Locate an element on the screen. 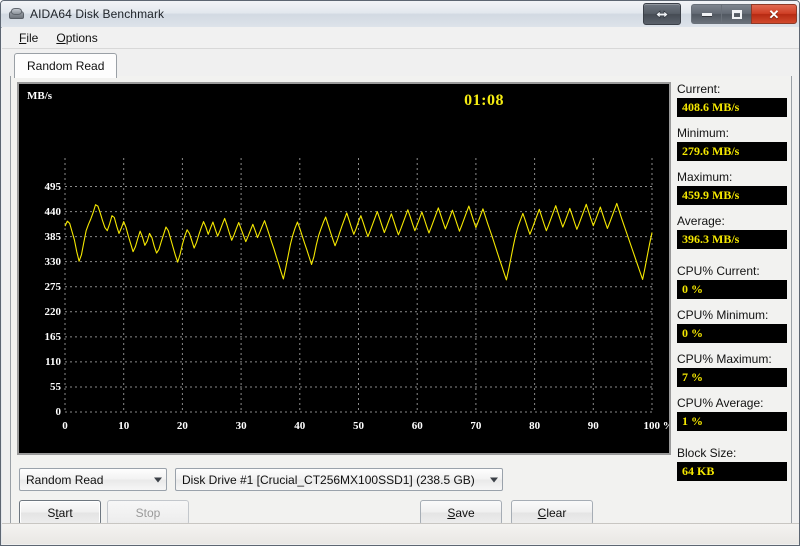 The image size is (800, 546). x-tick-label: 90 is located at coordinates (593, 426).